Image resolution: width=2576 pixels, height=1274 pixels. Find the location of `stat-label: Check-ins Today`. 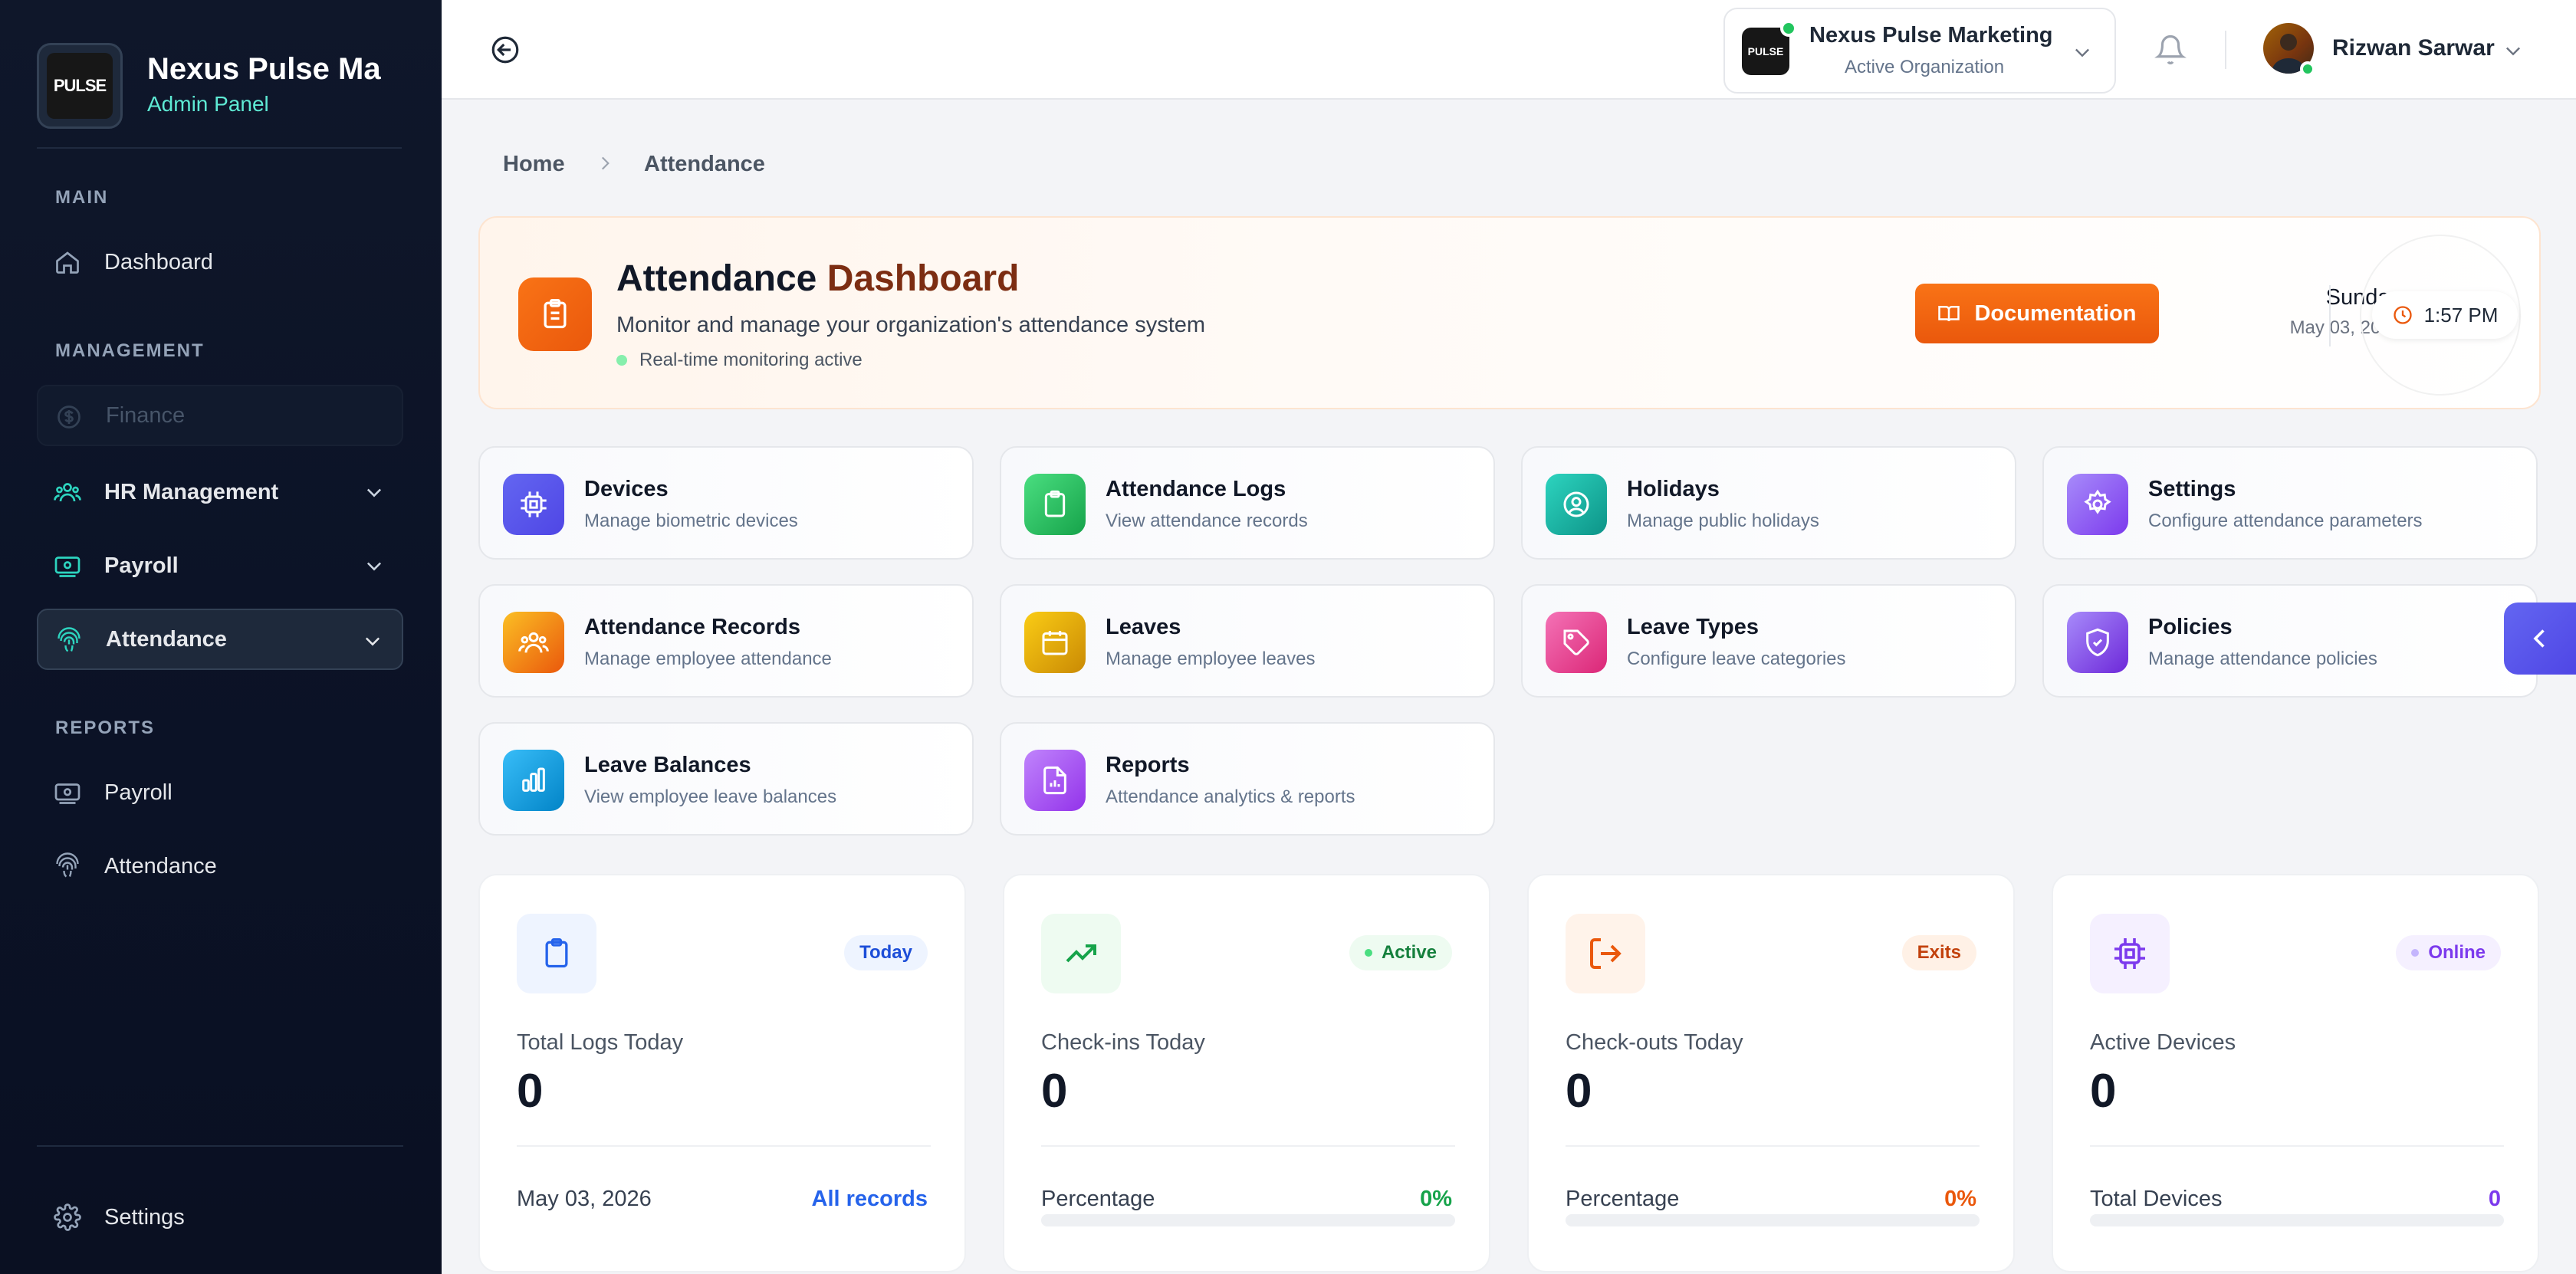

stat-label: Check-ins Today is located at coordinates (1123, 1042).